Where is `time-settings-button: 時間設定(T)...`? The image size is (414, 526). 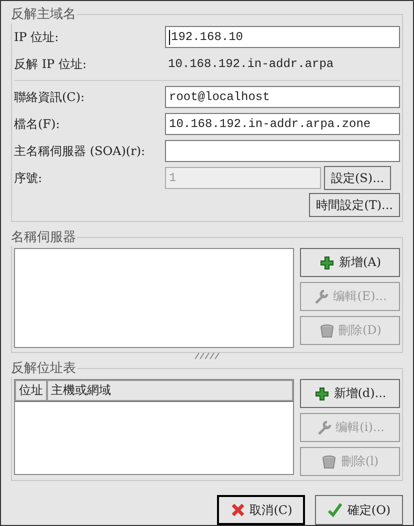 time-settings-button: 時間設定(T)... is located at coordinates (354, 205).